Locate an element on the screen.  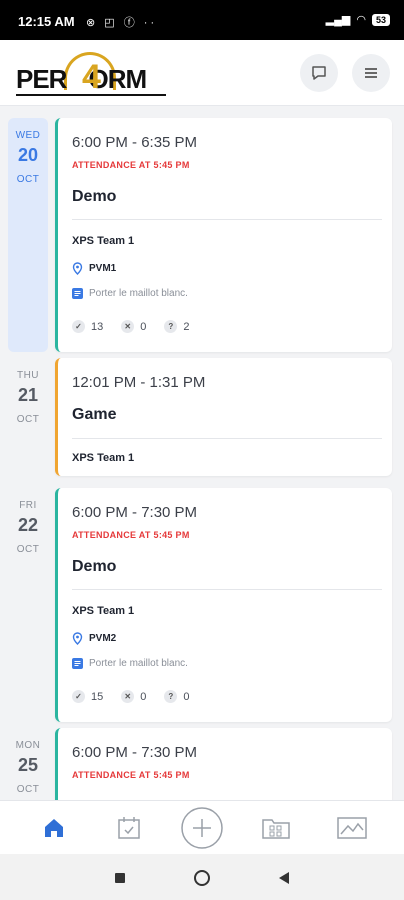
status-bar: 12:15 AM ⊗ ◰ ⓕ ·· ▂▄▆ ◠ 53 is located at coordinates (202, 20).